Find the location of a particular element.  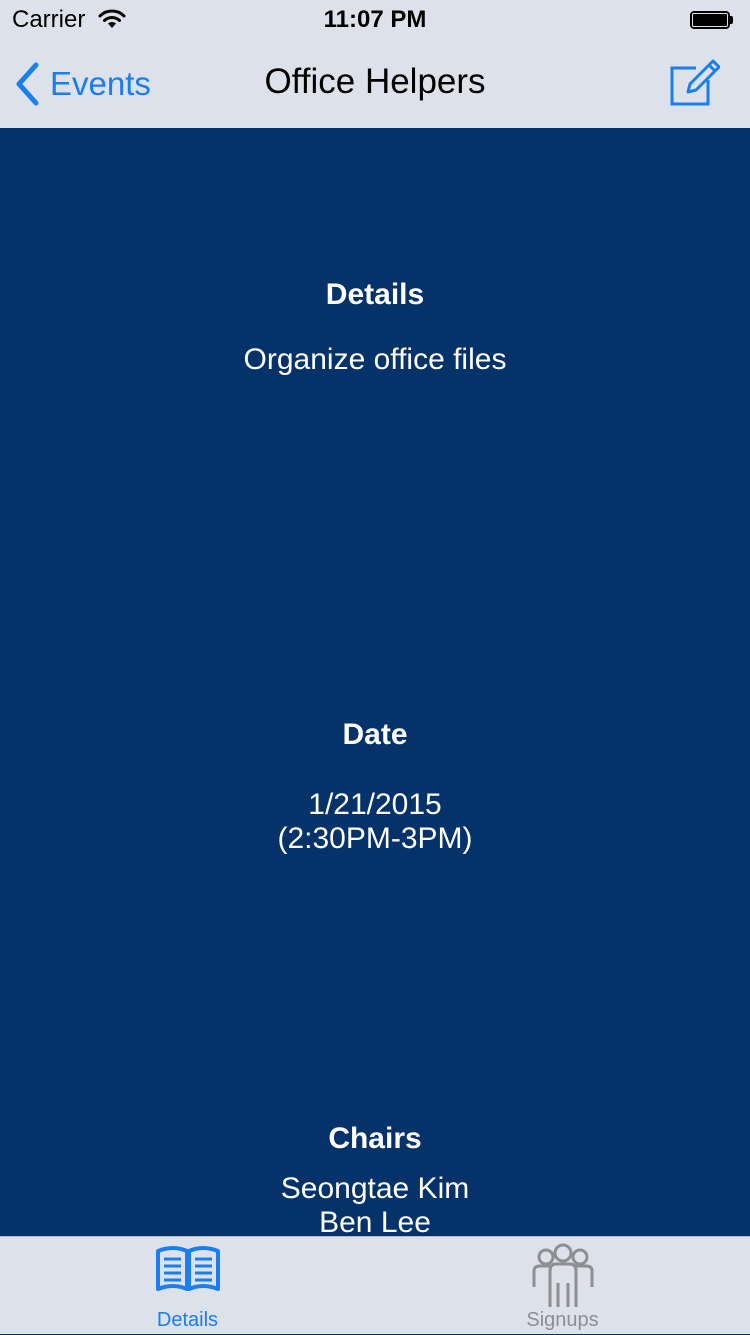

navigation-bar: Events Office Helpers is located at coordinates (375, 84).